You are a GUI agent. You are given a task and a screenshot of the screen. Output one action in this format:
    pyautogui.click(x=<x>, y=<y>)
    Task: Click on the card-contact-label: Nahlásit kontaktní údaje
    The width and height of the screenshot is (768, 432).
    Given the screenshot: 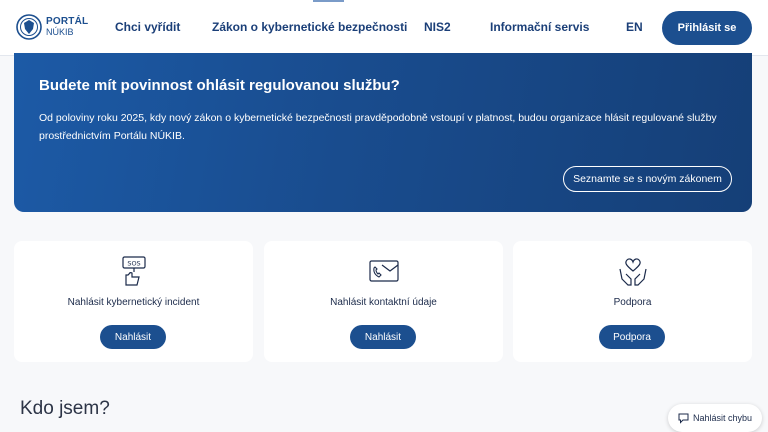 What is the action you would take?
    pyautogui.click(x=383, y=302)
    